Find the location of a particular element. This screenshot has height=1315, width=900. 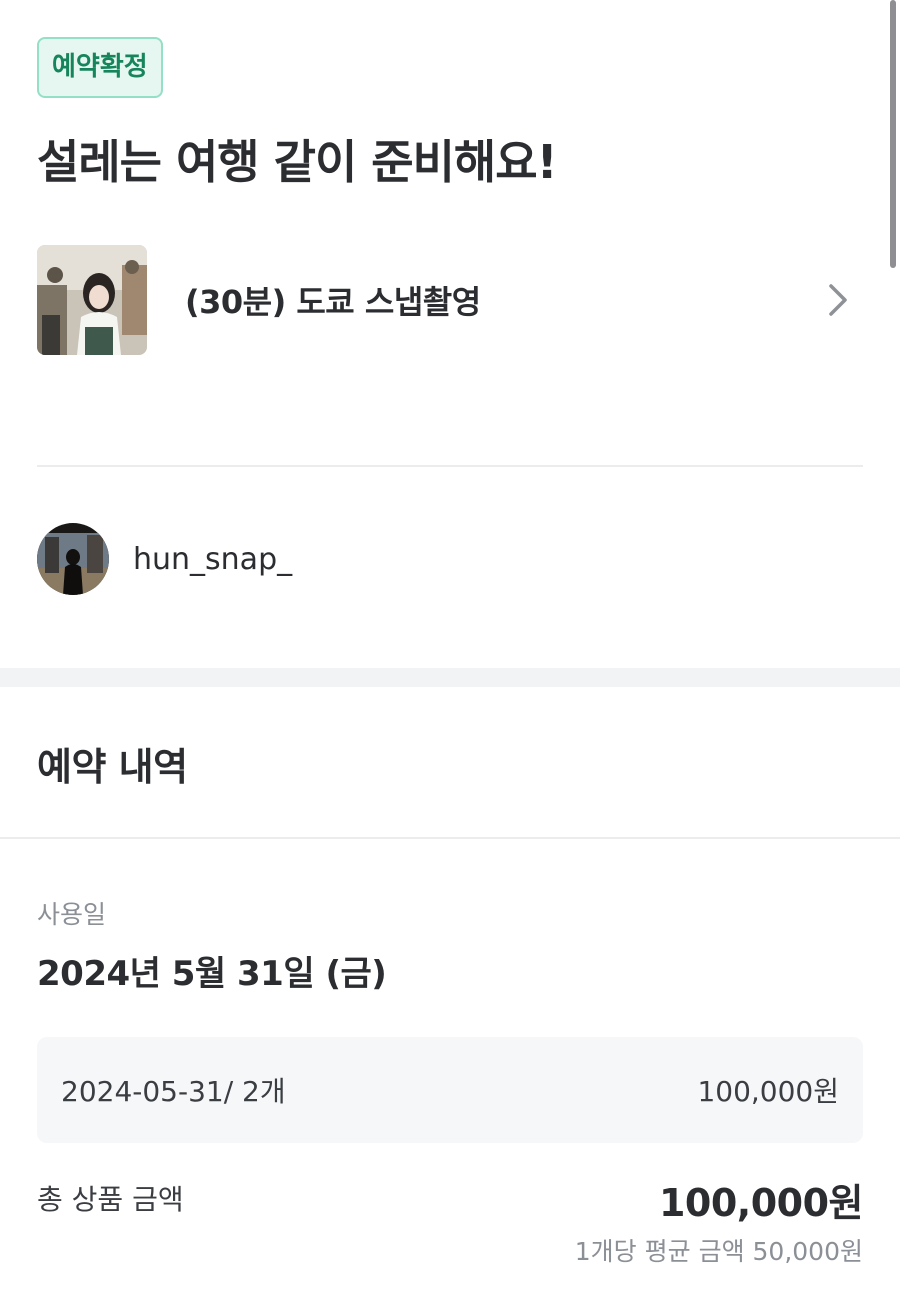

host-profile: hun_snap_ is located at coordinates (164, 559).